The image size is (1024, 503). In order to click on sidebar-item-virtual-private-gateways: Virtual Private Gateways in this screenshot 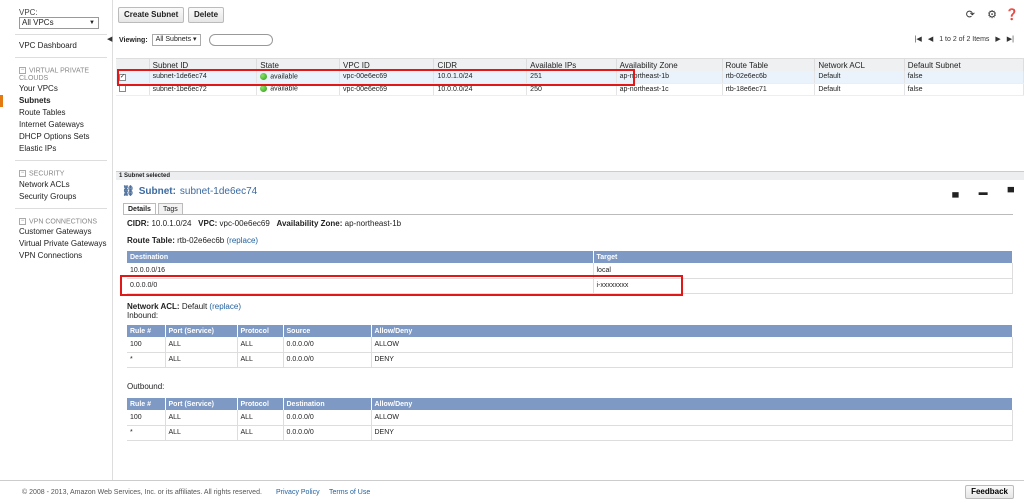, I will do `click(56, 244)`.